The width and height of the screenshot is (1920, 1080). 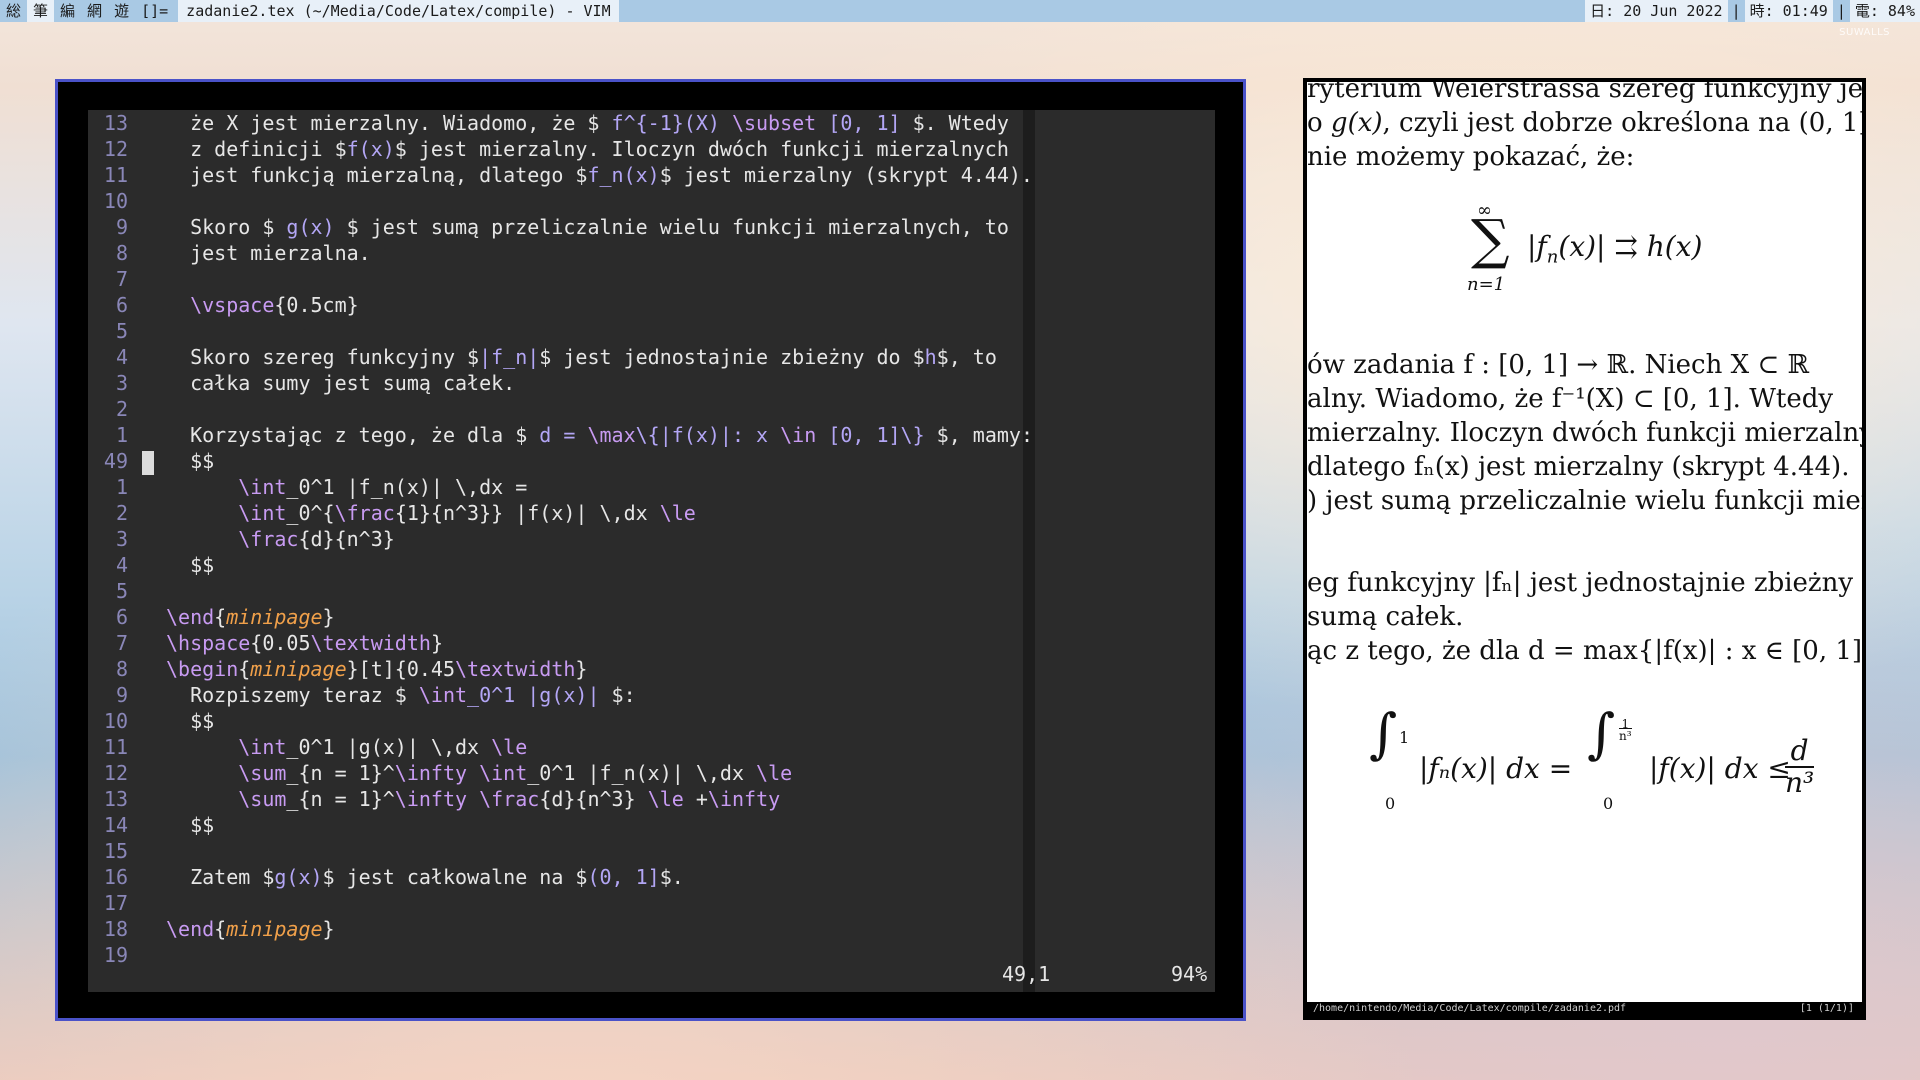 I want to click on code-line: 6 \end{minipage}, so click(x=560, y=617).